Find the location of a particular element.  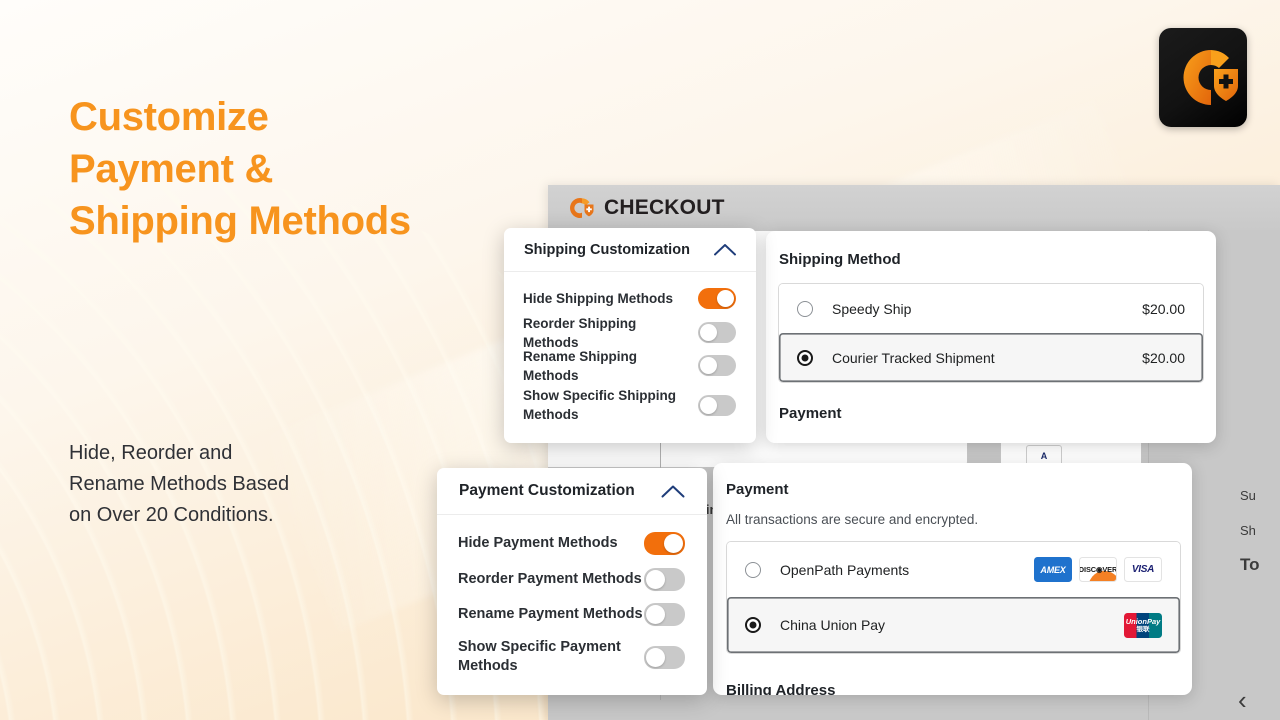

subhead-line-1: Hide, Reorder and is located at coordinates (151, 453).